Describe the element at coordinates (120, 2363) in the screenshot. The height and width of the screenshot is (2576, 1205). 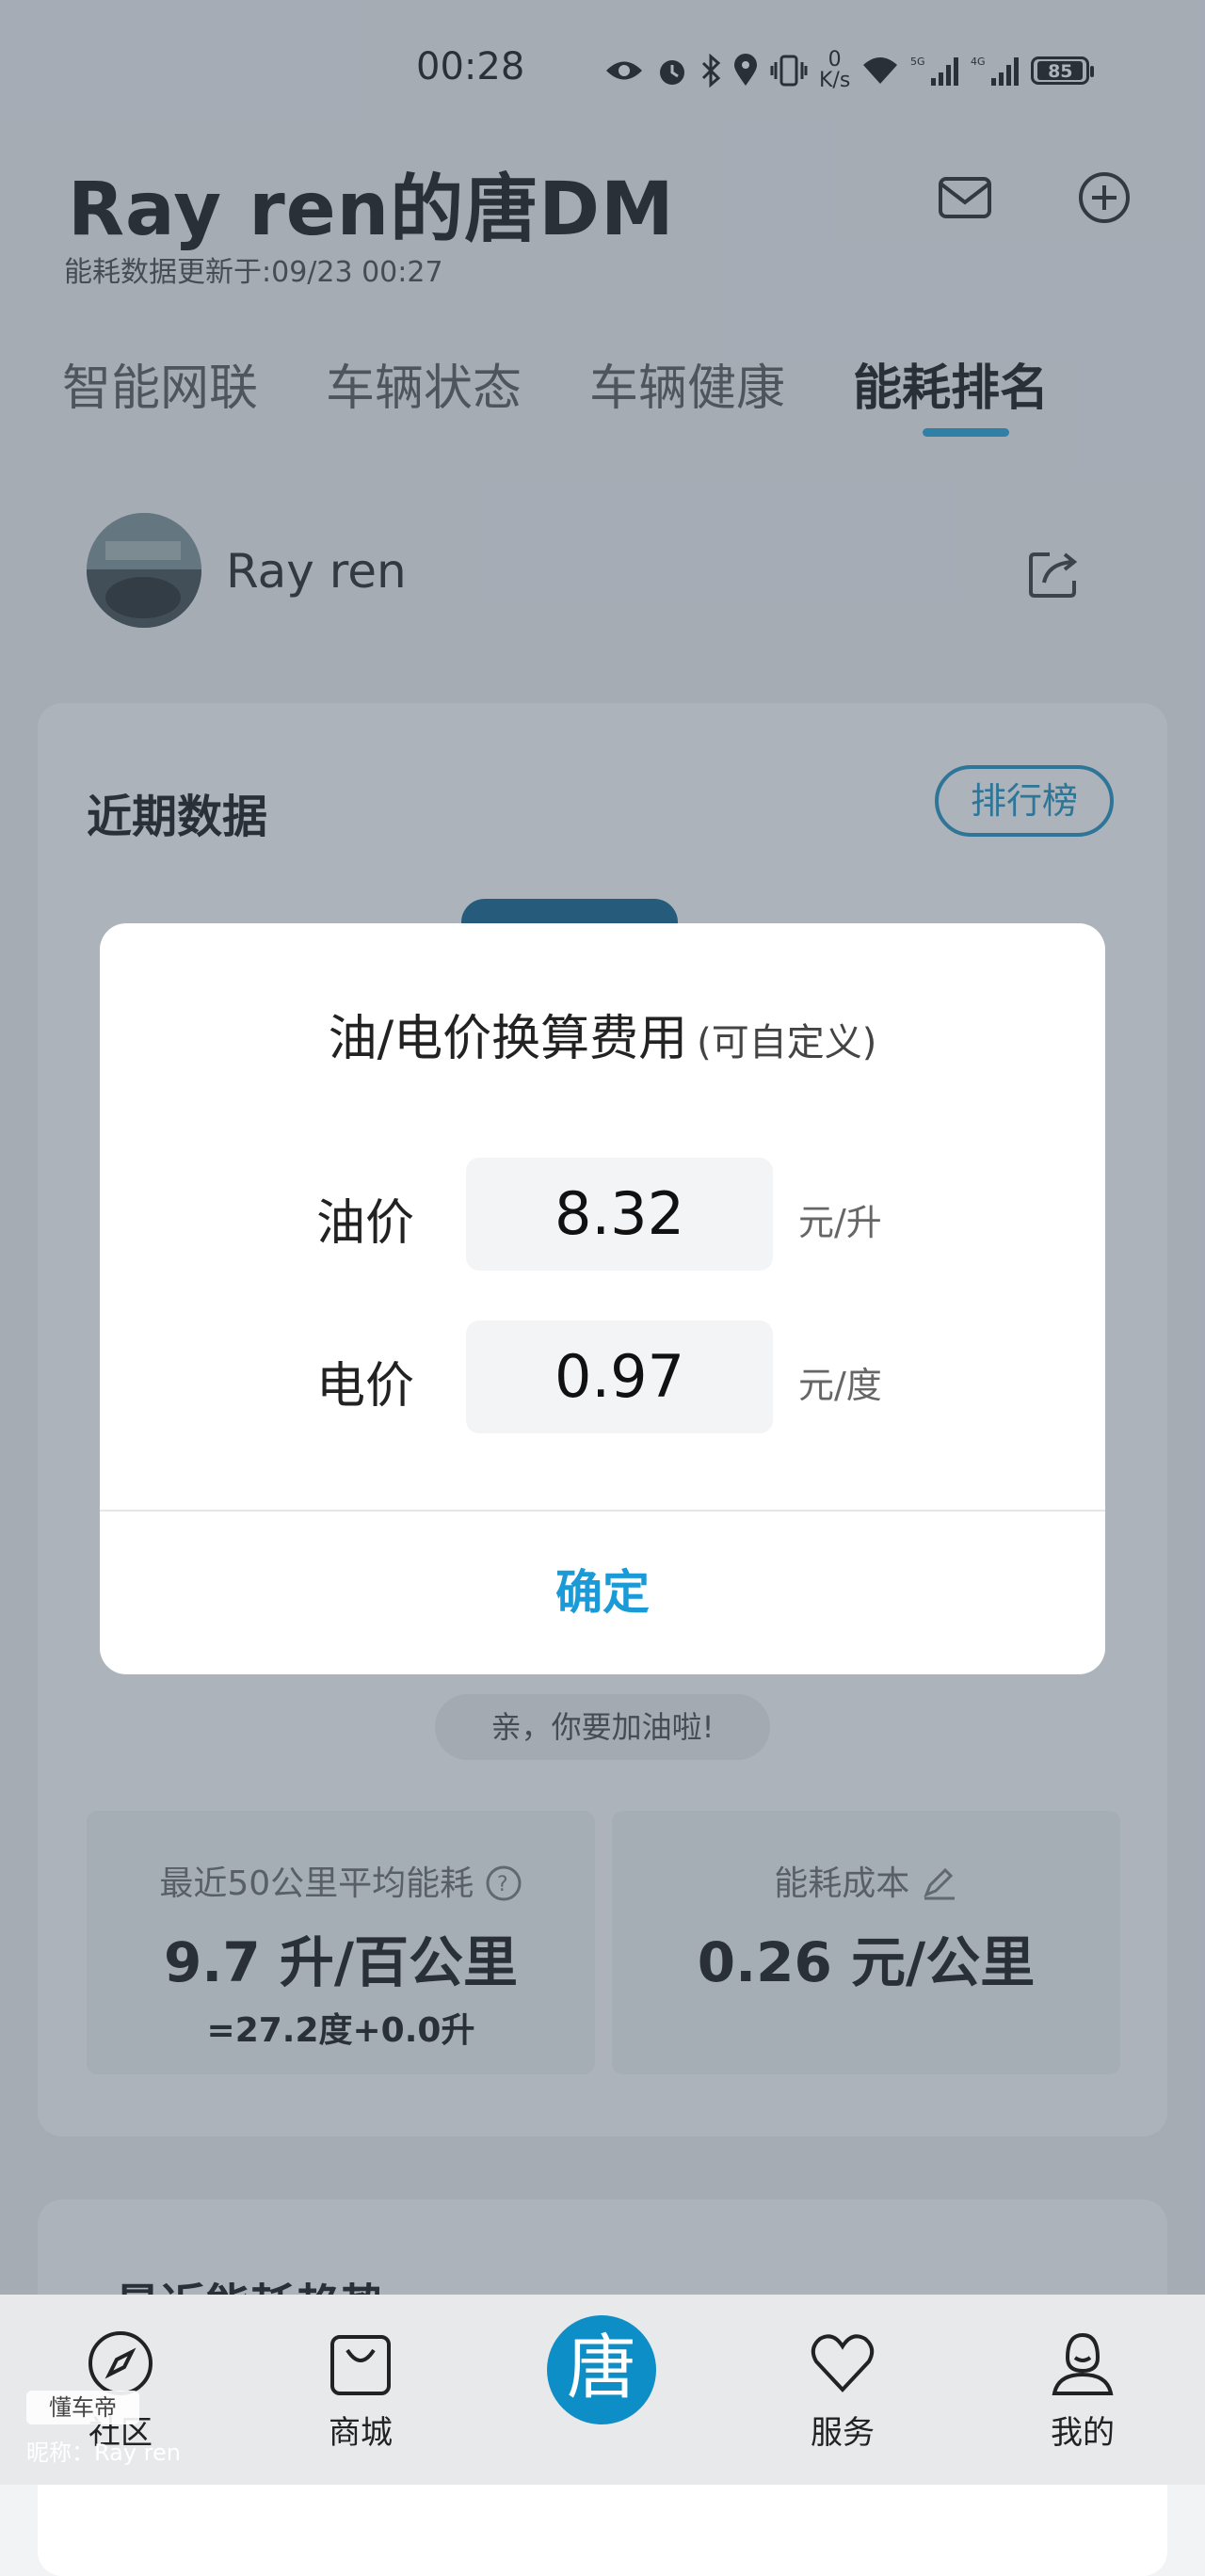
I see `compass-icon` at that location.